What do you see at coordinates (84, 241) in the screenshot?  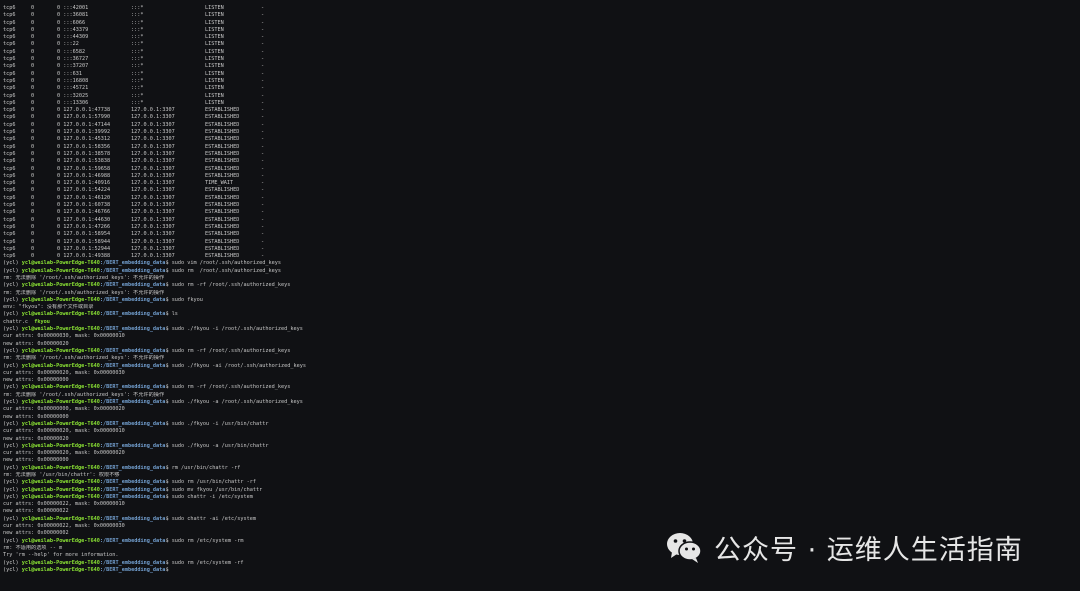 I see `netstat-cell: 0 127.0.0.1:58944` at bounding box center [84, 241].